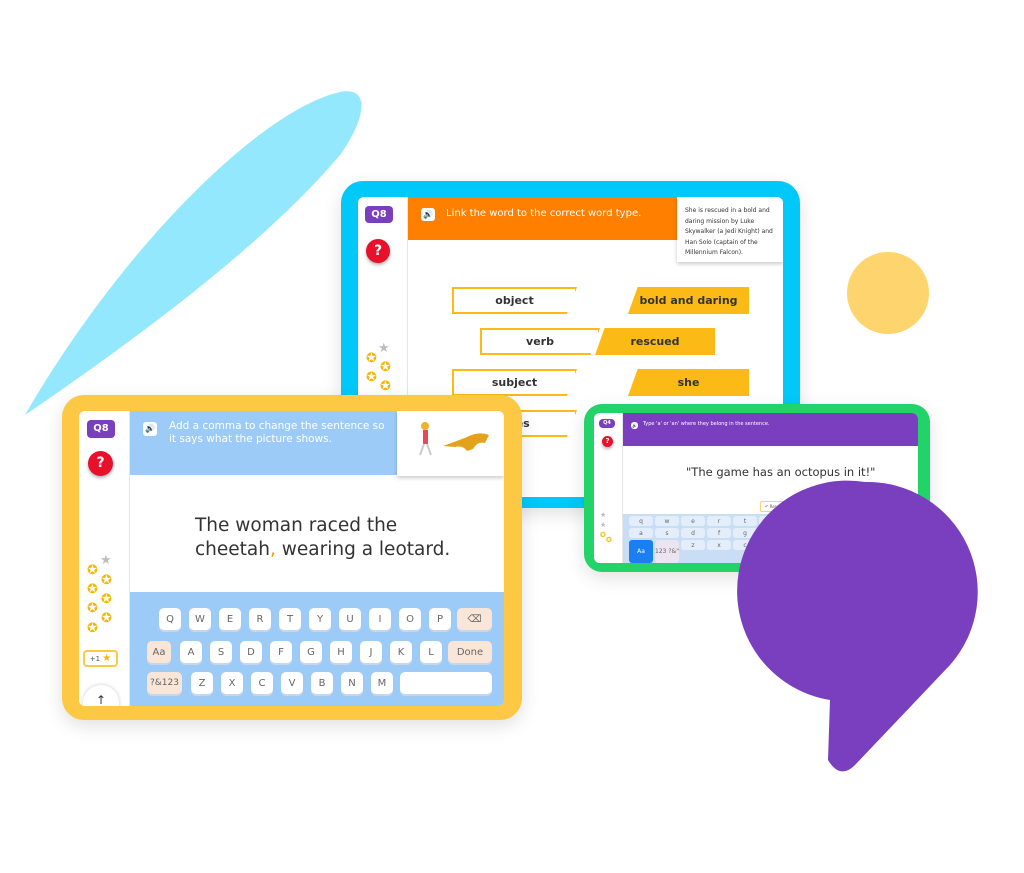 The image size is (1024, 873). I want to click on key-t: t, so click(745, 521).